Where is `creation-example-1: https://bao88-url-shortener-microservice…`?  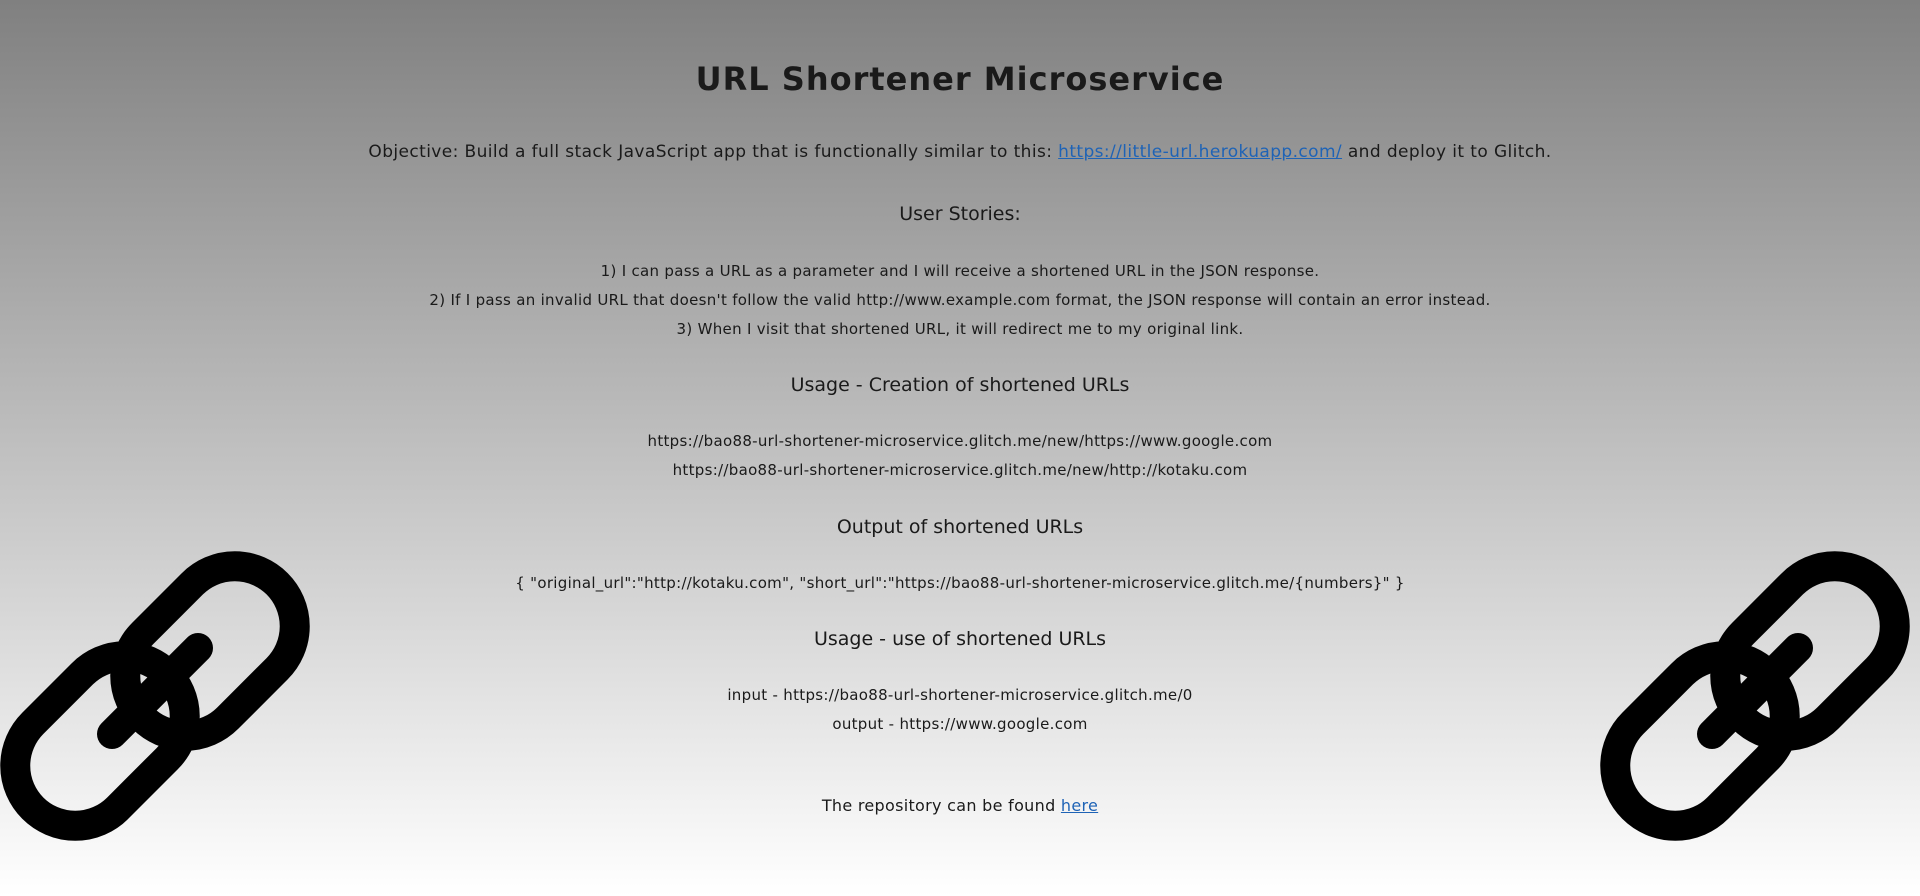 creation-example-1: https://bao88-url-shortener-microservice… is located at coordinates (960, 441).